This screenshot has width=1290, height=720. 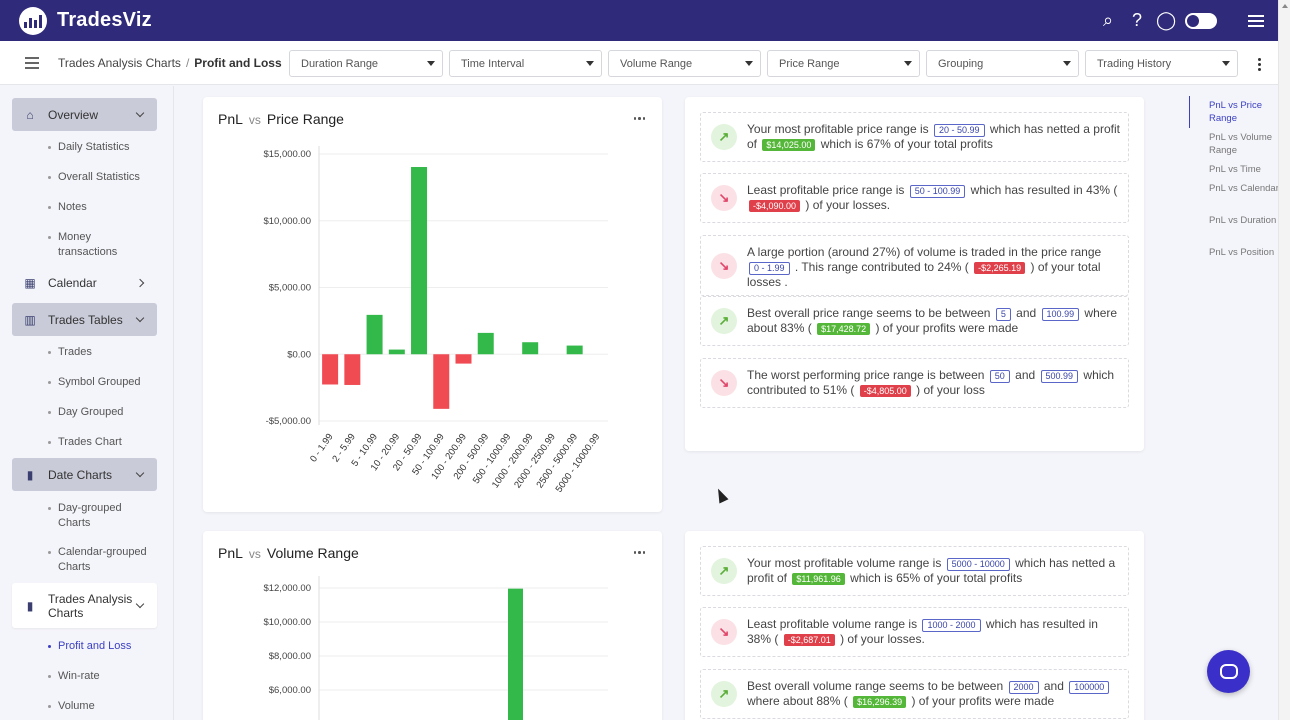 What do you see at coordinates (1244, 169) in the screenshot?
I see `section-link-pnl-time: PnL vs Time` at bounding box center [1244, 169].